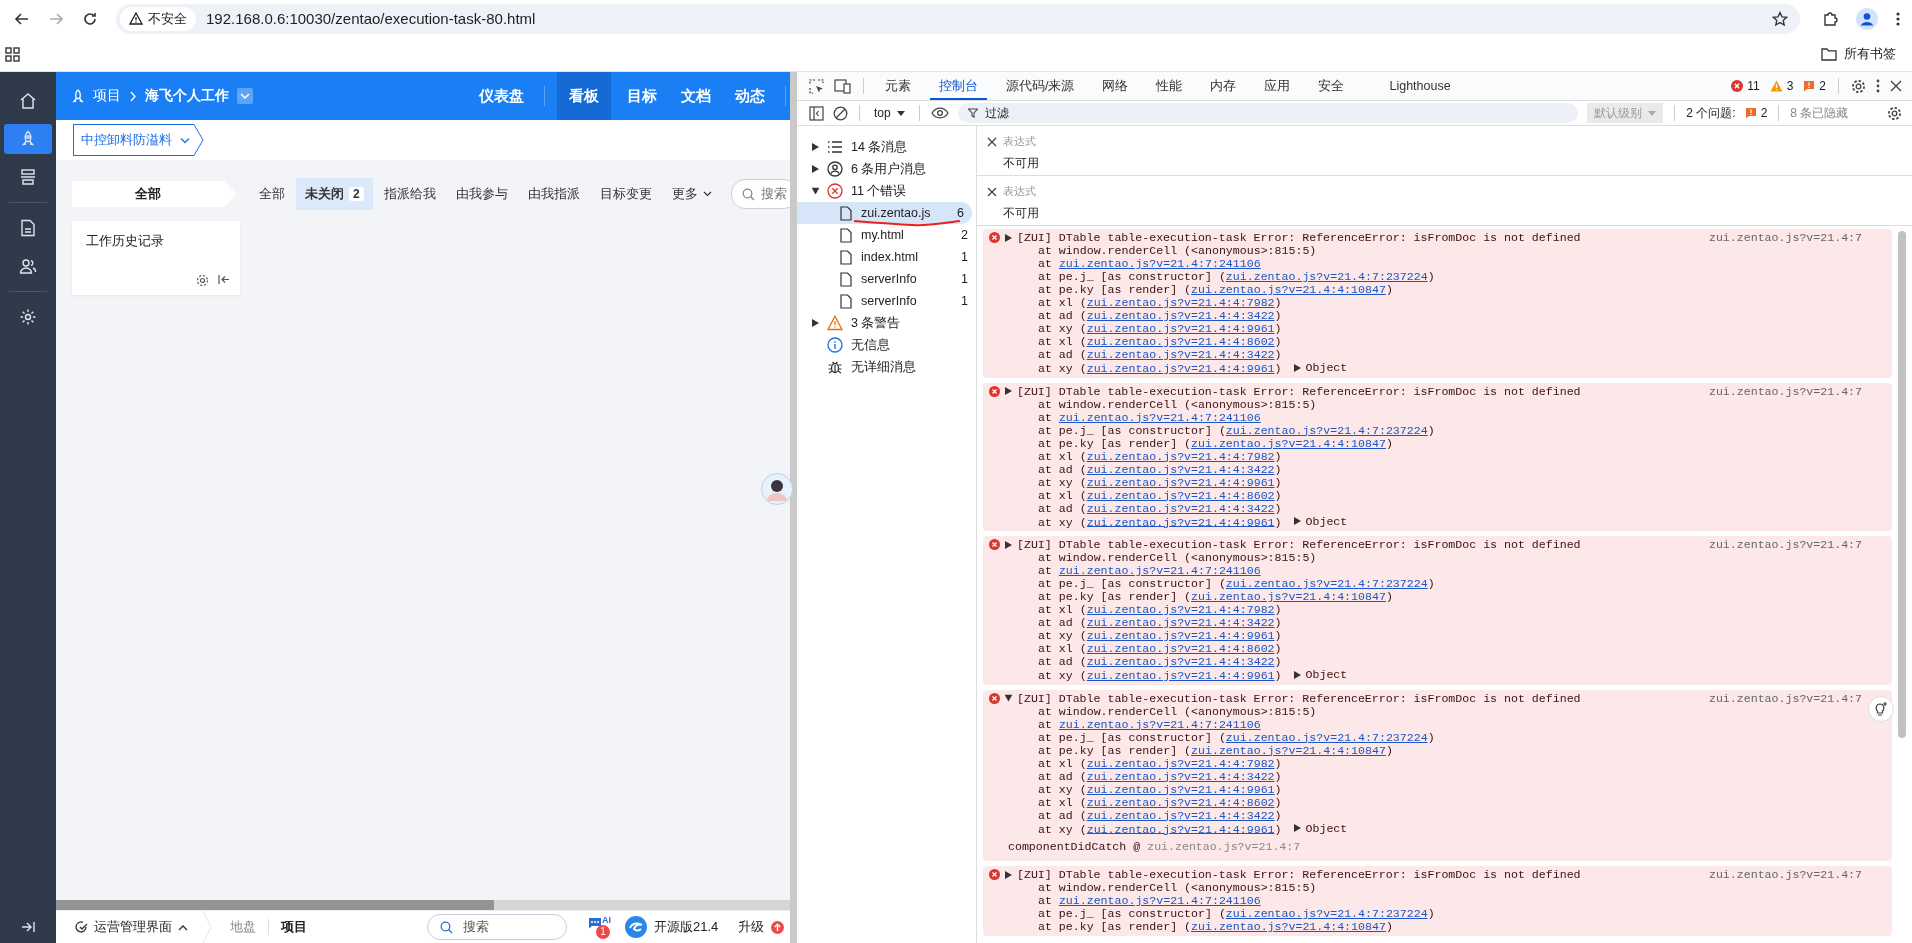 This screenshot has height=943, width=1912. Describe the element at coordinates (187, 96) in the screenshot. I see `project-name: 海飞个人工作` at that location.